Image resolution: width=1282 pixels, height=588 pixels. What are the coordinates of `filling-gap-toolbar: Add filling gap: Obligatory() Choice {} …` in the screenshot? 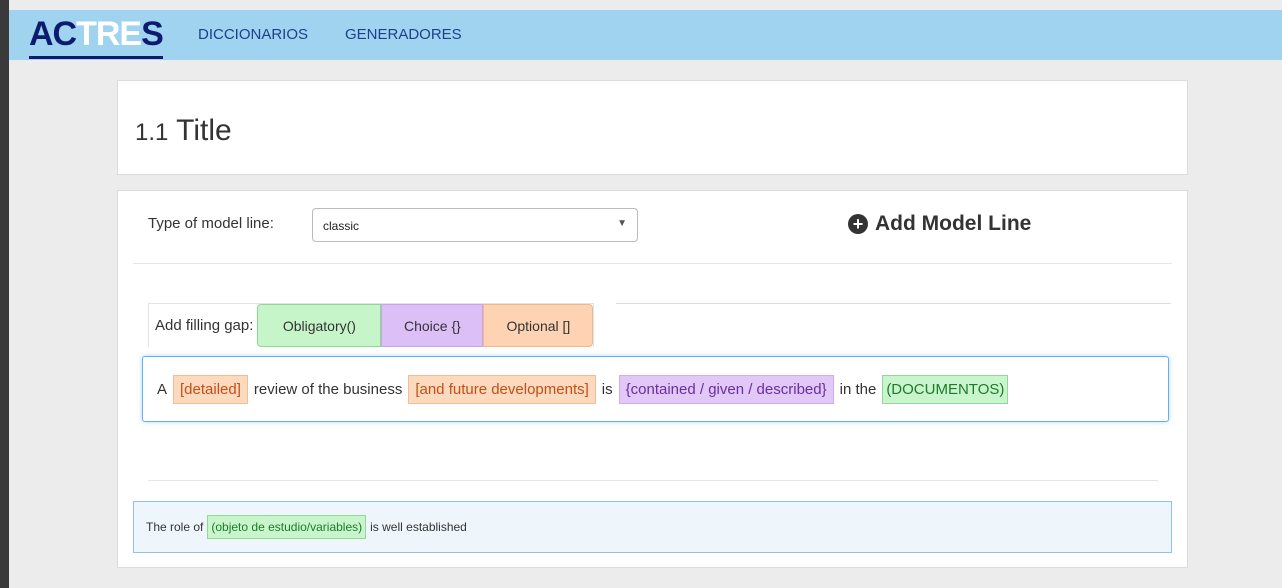 It's located at (371, 325).